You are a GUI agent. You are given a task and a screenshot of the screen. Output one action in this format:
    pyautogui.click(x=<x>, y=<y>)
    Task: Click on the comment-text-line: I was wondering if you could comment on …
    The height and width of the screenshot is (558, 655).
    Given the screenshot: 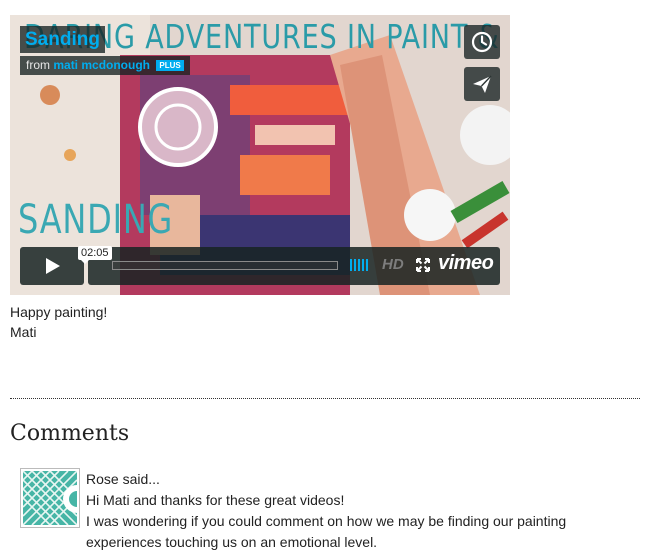 What is the action you would take?
    pyautogui.click(x=326, y=531)
    